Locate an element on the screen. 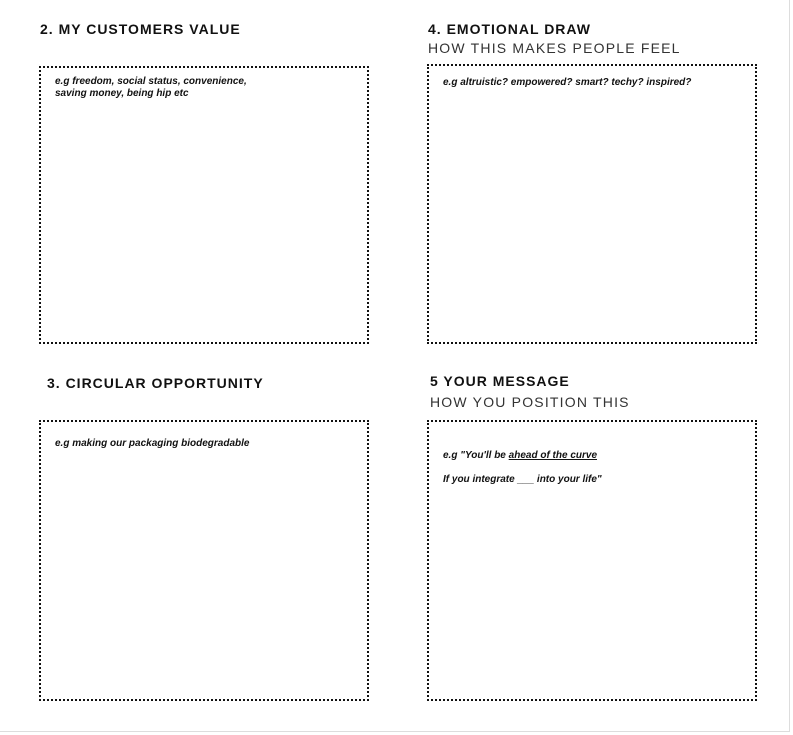  emotional-draw-heading: 4. EMOTIONAL DRAW is located at coordinates (509, 29).